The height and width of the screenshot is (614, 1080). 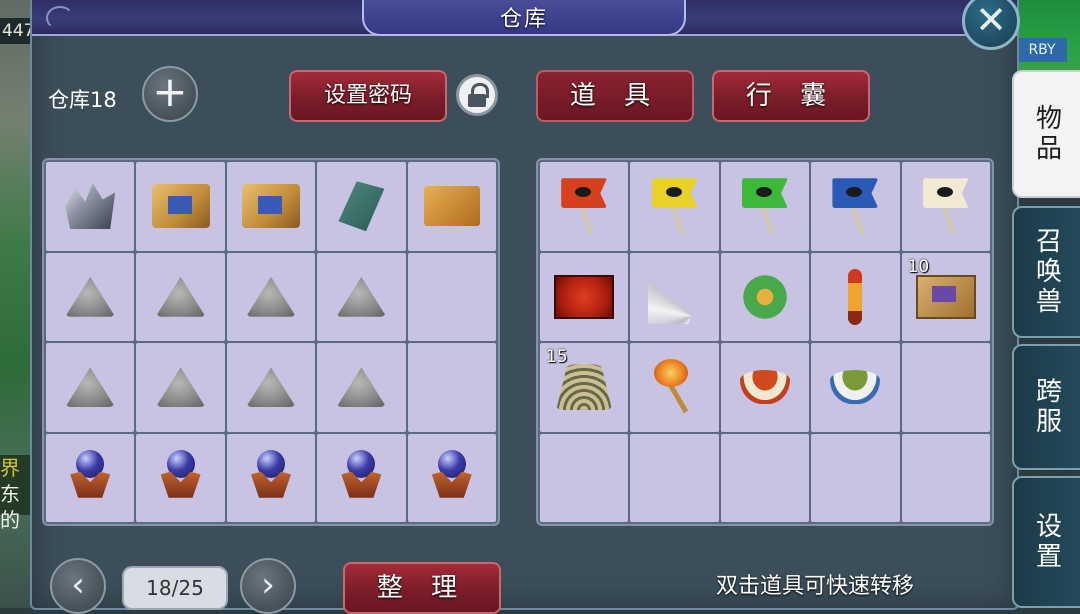 What do you see at coordinates (10, 468) in the screenshot?
I see `world-chat-line-1: 界` at bounding box center [10, 468].